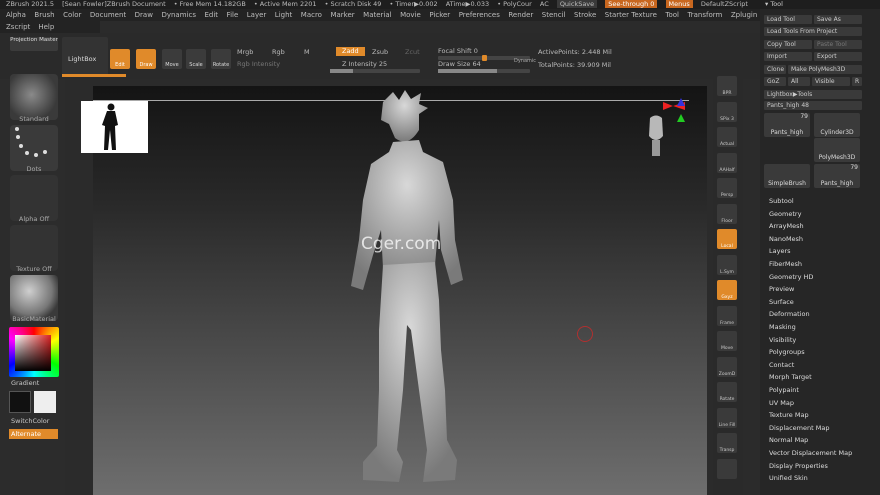 The width and height of the screenshot is (880, 495). What do you see at coordinates (307, 52) in the screenshot?
I see `m-button: M` at bounding box center [307, 52].